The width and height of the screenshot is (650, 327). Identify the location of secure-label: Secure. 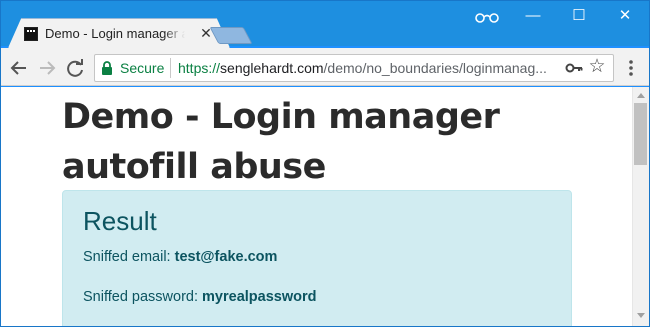
(143, 68).